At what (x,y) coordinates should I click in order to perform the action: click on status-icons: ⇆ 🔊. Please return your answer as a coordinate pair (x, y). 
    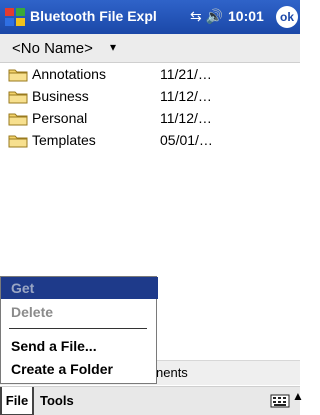
    Looking at the image, I should click on (206, 16).